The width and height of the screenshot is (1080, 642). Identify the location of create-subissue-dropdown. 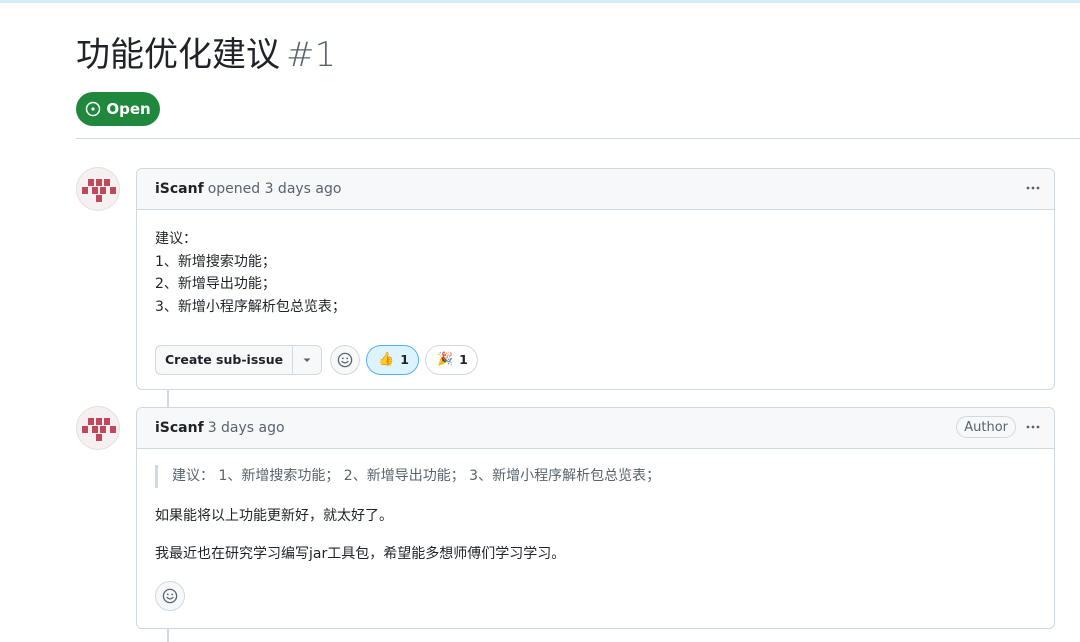
(306, 360).